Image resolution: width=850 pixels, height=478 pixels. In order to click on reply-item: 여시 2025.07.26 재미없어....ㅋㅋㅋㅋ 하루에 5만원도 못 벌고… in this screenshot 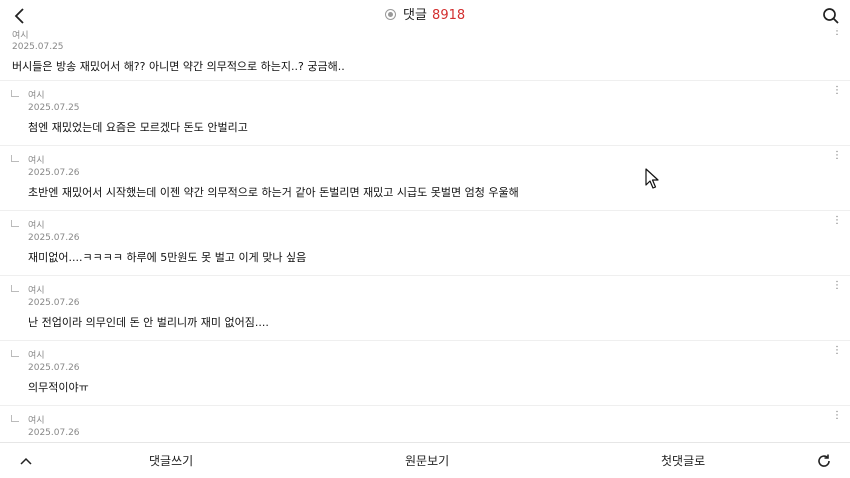, I will do `click(425, 243)`.